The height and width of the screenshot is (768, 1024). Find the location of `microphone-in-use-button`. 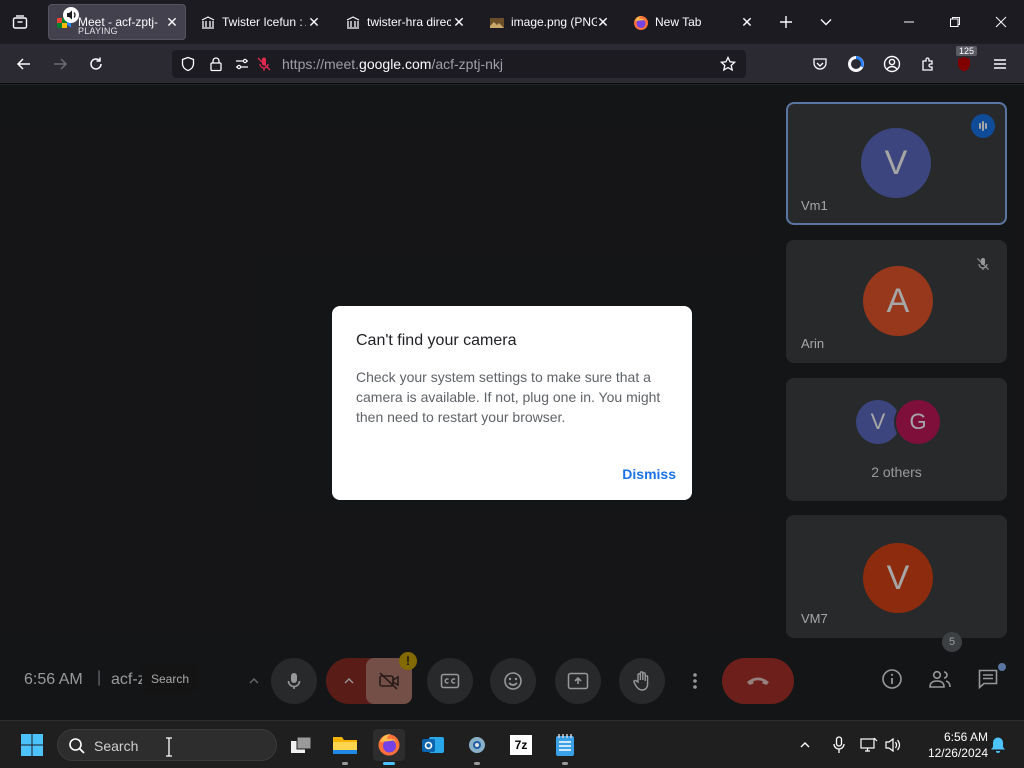

microphone-in-use-button is located at coordinates (839, 745).